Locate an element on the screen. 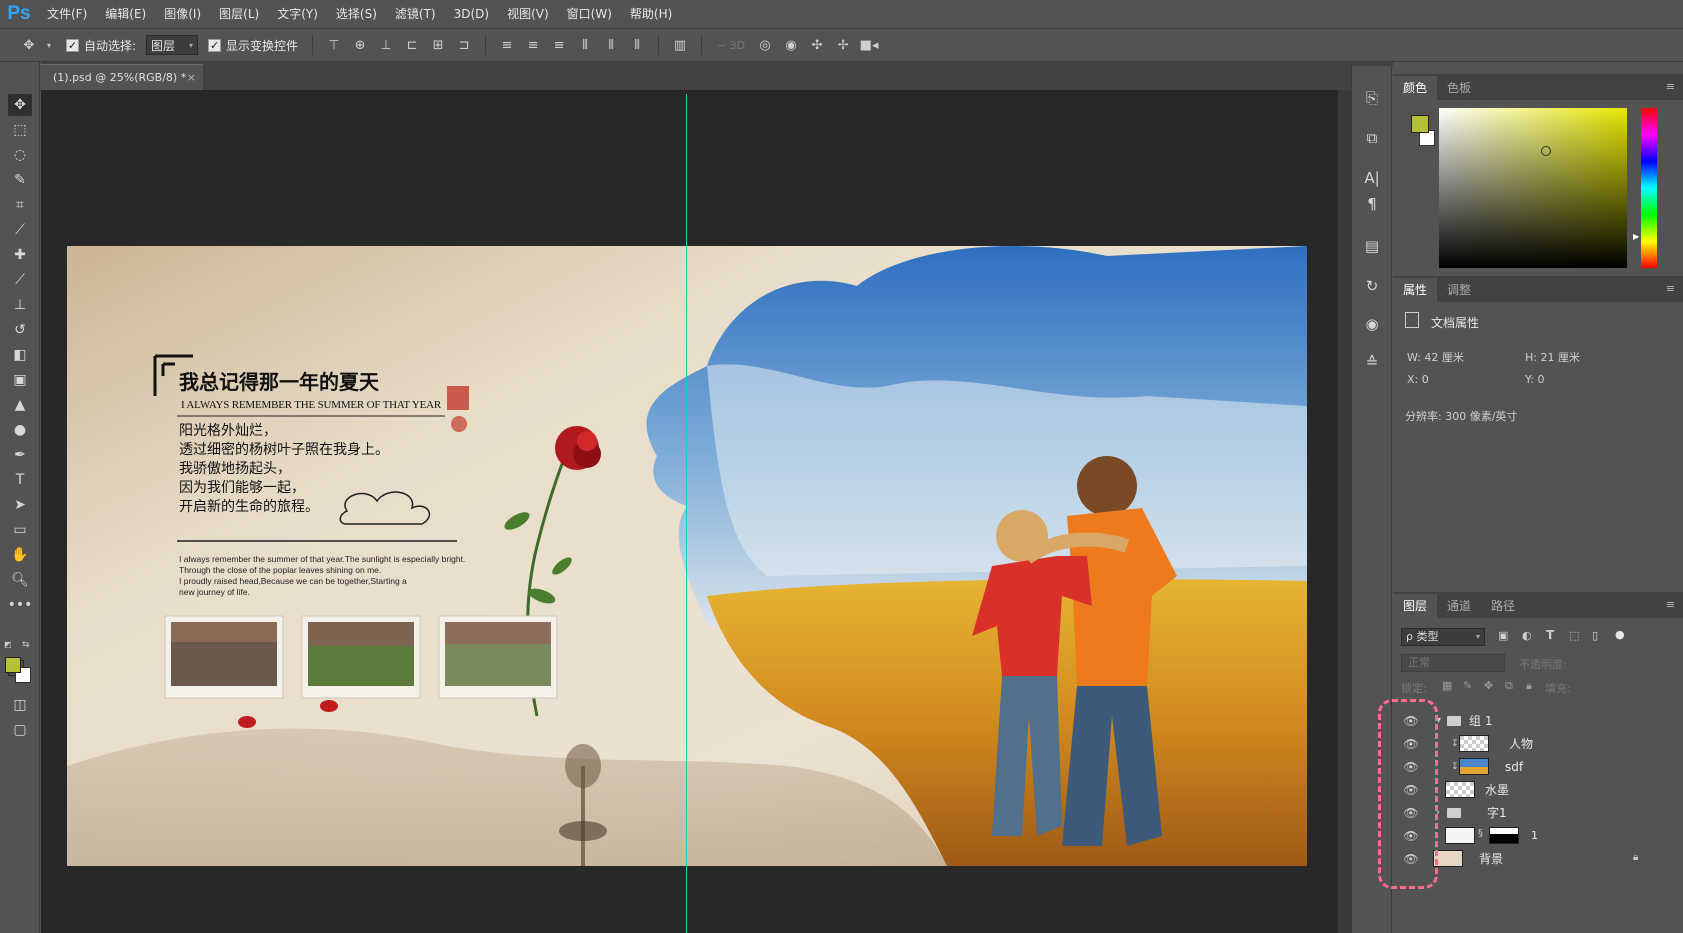 The width and height of the screenshot is (1683, 933). brush-tool-icon: ⟋ is located at coordinates (20, 280).